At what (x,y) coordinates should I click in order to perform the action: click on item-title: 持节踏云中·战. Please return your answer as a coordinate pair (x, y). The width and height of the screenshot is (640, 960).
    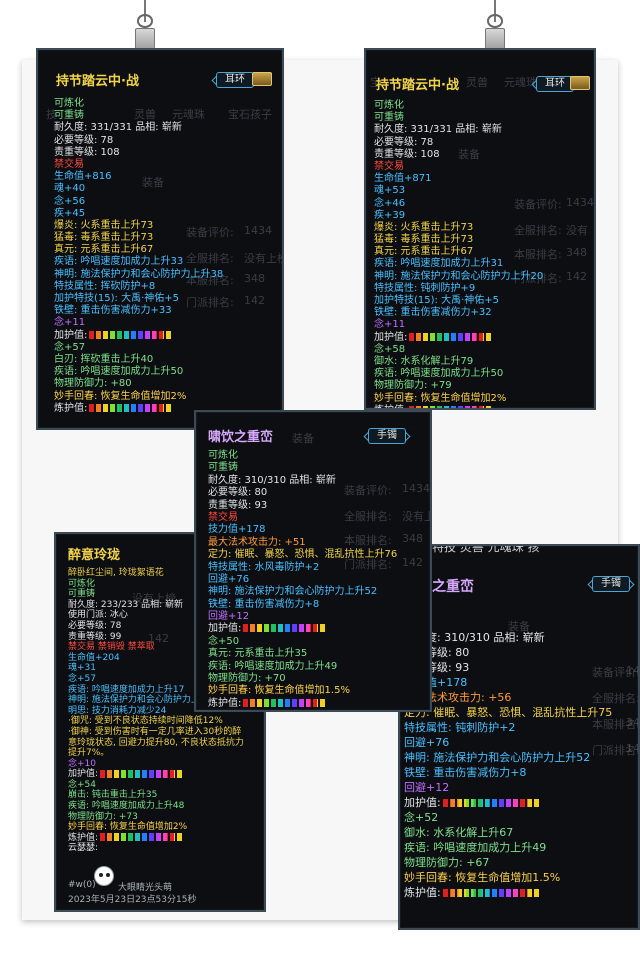
    Looking at the image, I should click on (417, 85).